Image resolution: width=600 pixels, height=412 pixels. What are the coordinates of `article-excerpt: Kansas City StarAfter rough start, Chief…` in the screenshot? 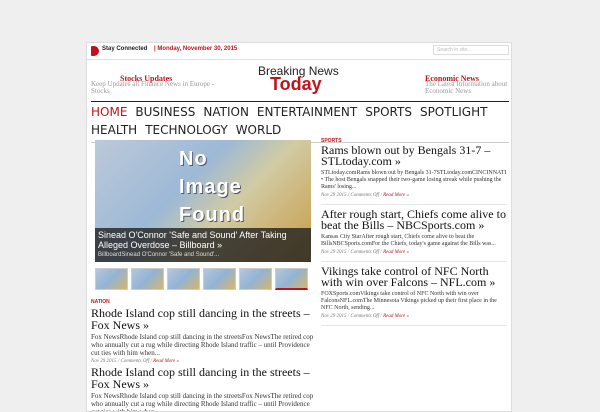 It's located at (408, 240).